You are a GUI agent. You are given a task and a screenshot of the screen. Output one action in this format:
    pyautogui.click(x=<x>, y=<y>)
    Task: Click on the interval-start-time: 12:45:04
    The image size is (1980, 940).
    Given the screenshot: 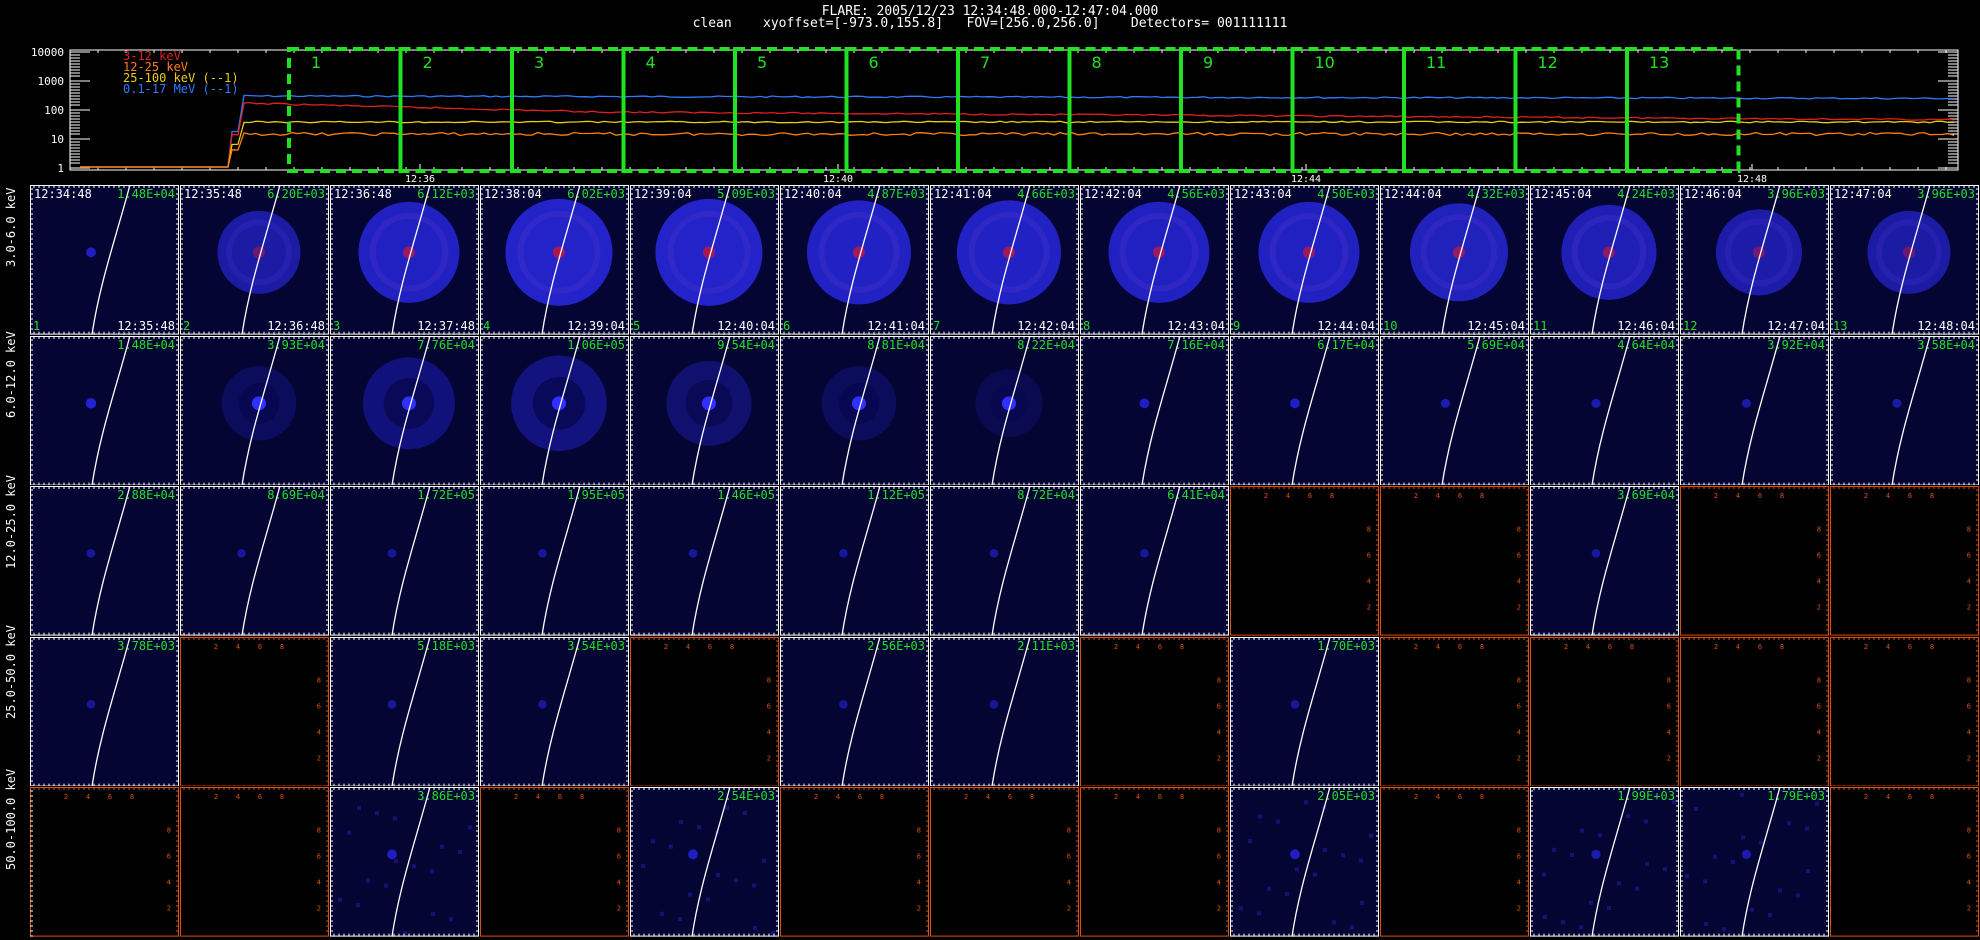 What is the action you would take?
    pyautogui.click(x=1563, y=194)
    